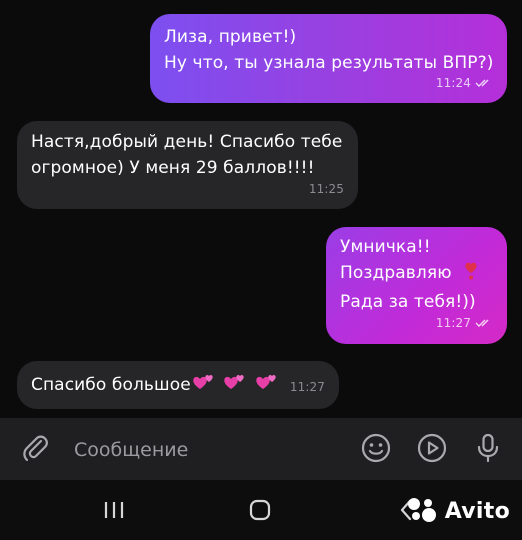 Image resolution: width=522 pixels, height=540 pixels. I want to click on gif-icon, so click(432, 448).